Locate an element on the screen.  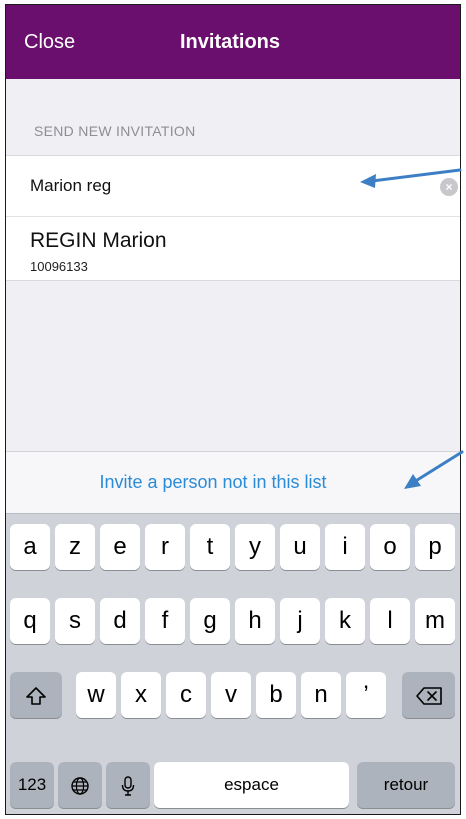
key-apostrophe: ’ is located at coordinates (366, 695).